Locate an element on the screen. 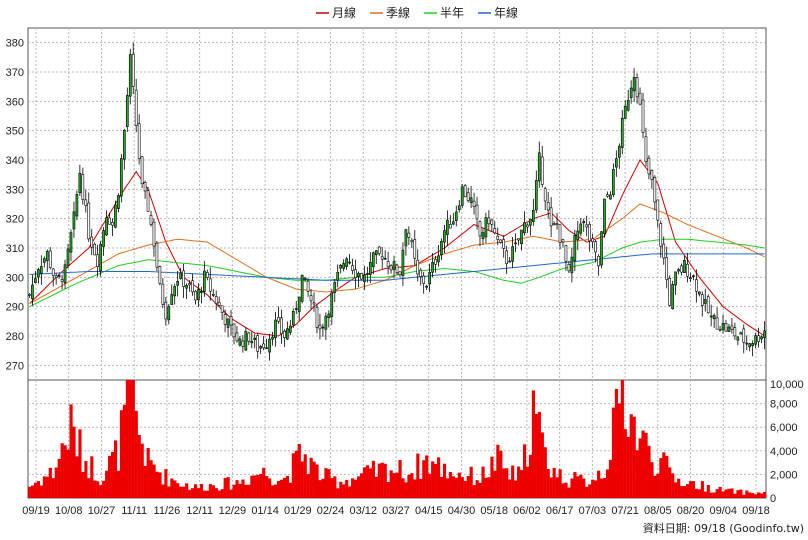 This screenshot has width=808, height=540. date-tick-label: 03/27 is located at coordinates (396, 511).